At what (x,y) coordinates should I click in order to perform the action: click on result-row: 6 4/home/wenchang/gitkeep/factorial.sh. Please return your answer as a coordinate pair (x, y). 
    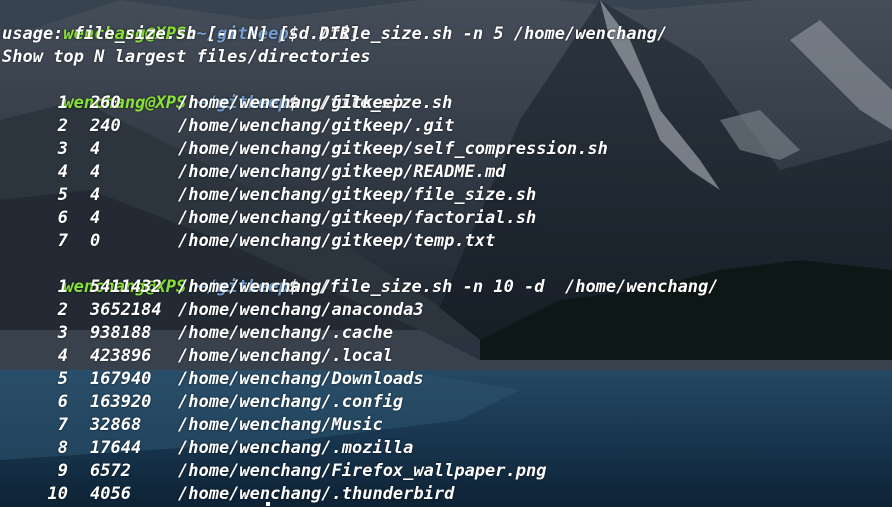
    Looking at the image, I should click on (360, 218).